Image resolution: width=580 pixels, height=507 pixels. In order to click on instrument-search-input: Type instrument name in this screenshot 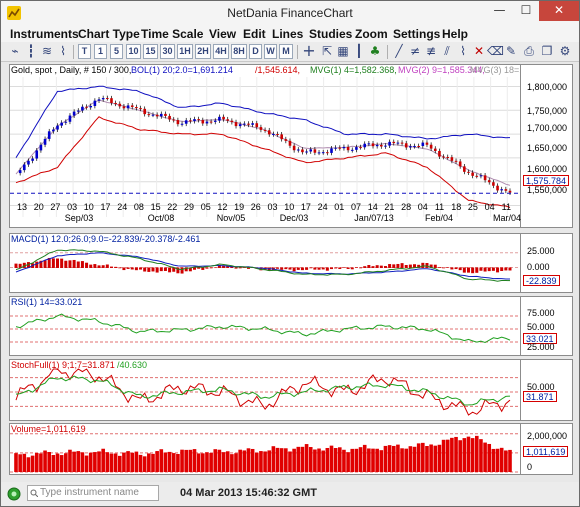, I will do `click(93, 493)`.